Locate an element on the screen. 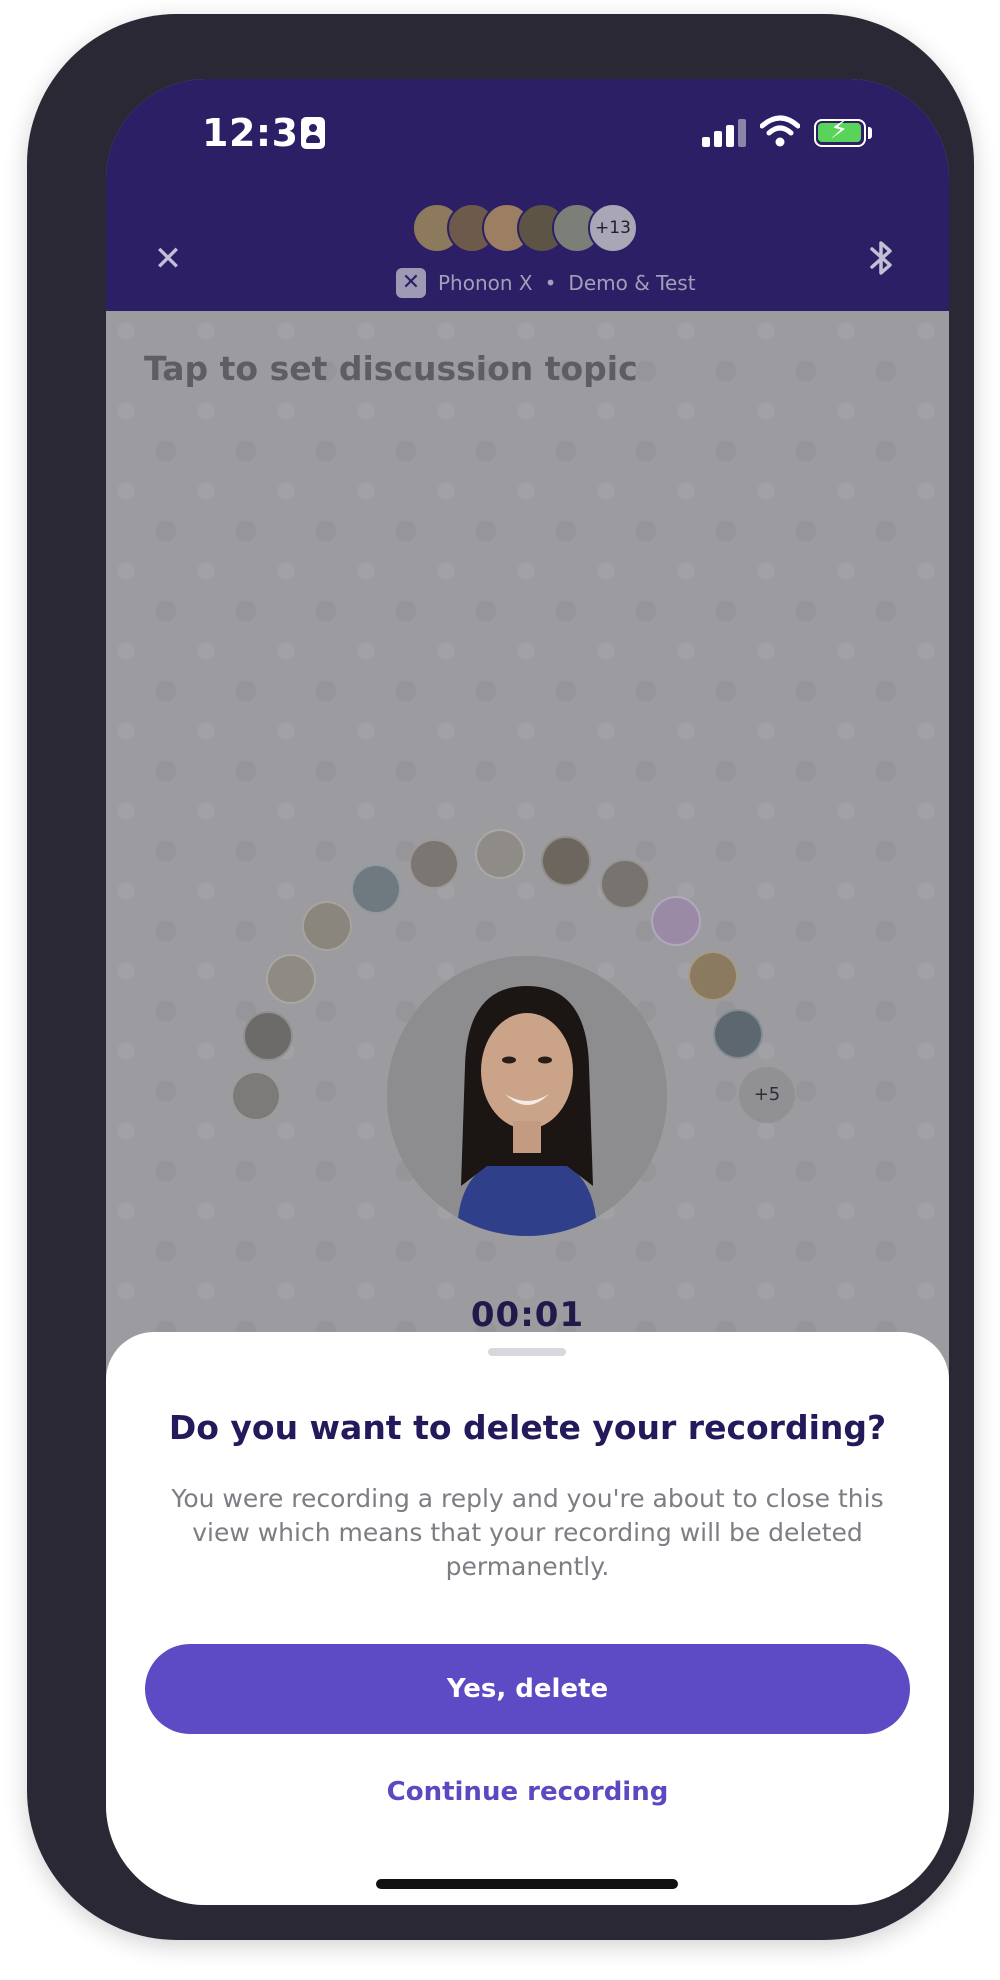 The image size is (1000, 1980). bluetooth-icon is located at coordinates (881, 258).